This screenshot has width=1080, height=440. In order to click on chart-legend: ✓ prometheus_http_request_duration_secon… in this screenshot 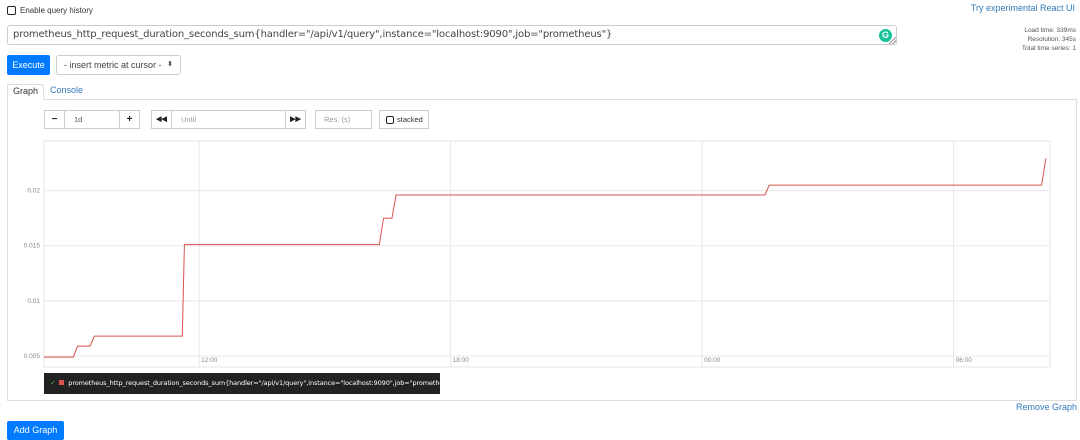, I will do `click(251, 383)`.